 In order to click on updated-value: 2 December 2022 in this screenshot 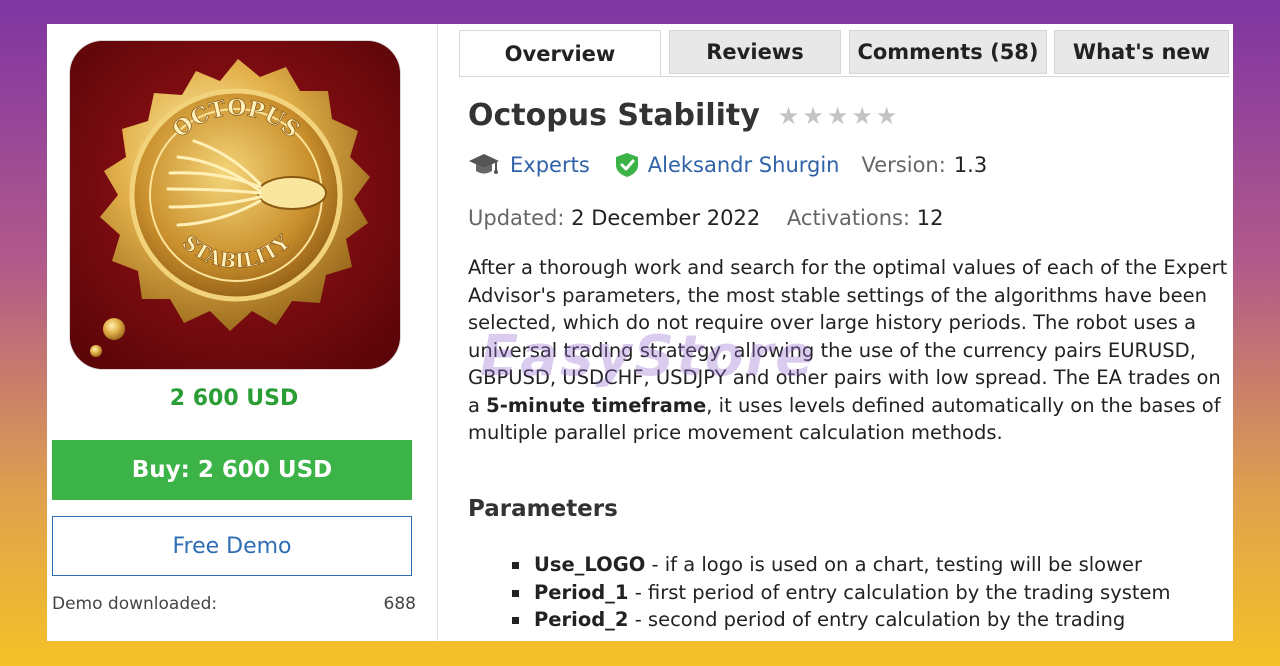, I will do `click(666, 218)`.